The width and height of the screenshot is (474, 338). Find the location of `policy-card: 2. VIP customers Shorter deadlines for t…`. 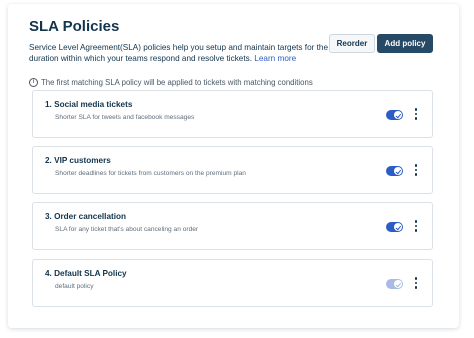

policy-card: 2. VIP customers Shorter deadlines for t… is located at coordinates (232, 170).